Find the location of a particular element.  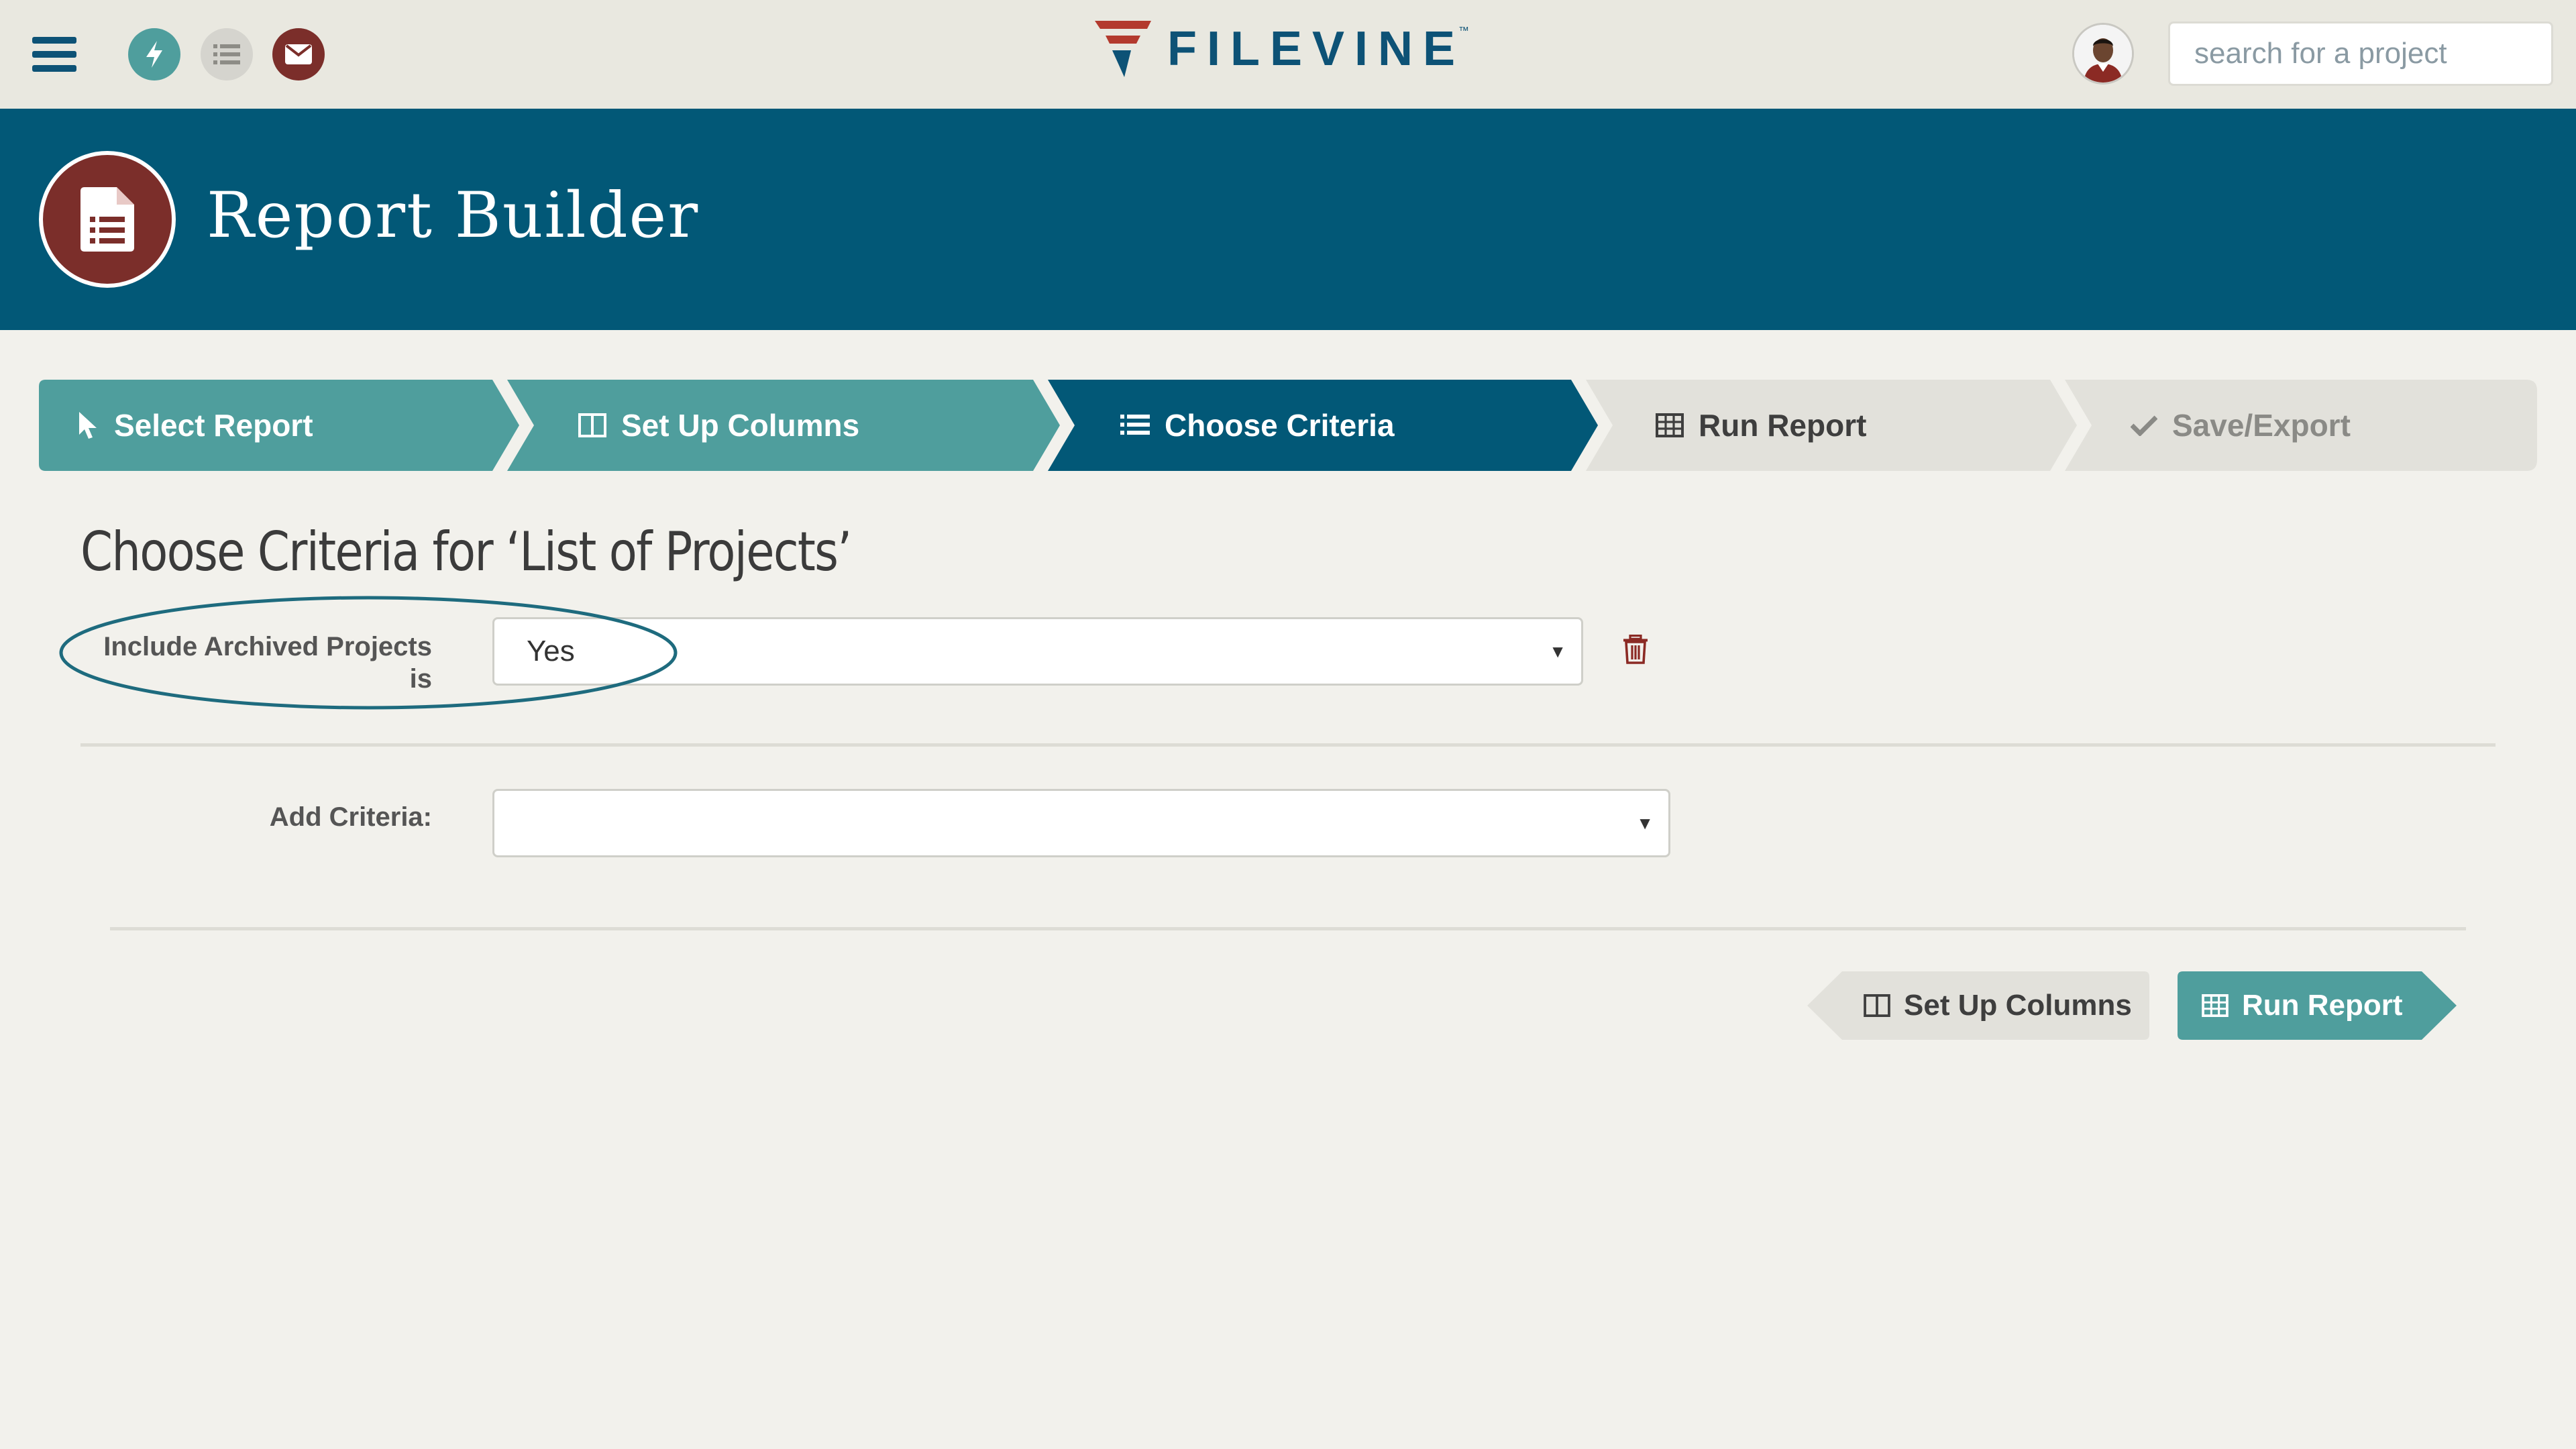

criteria-label: Include Archived Projects is is located at coordinates (267, 663).